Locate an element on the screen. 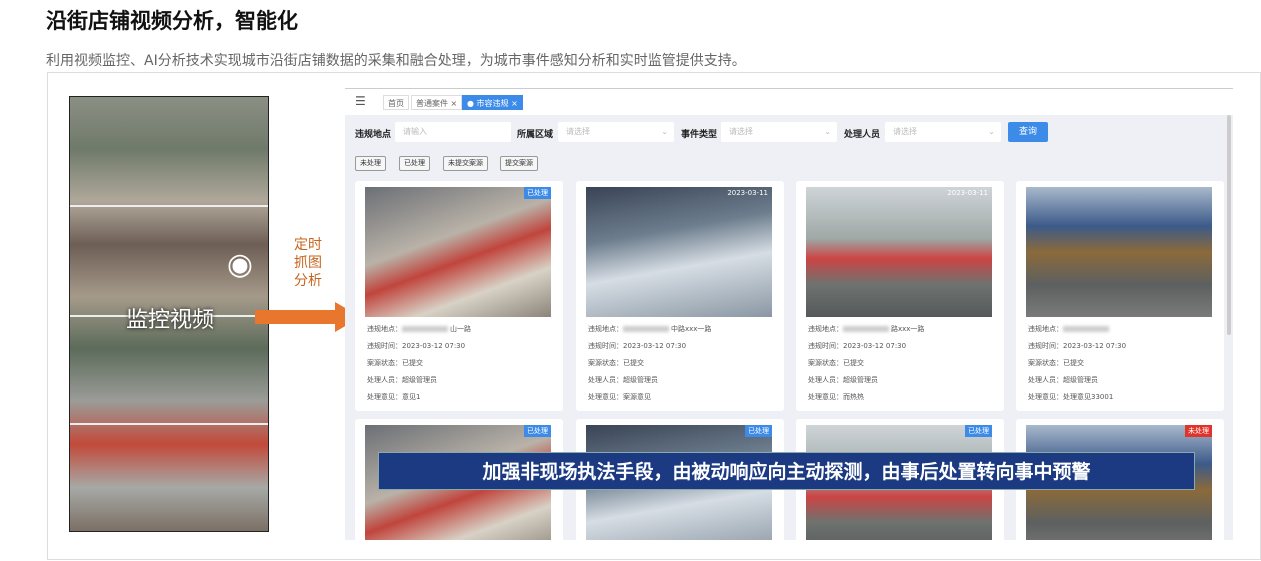 This screenshot has width=1261, height=561. card-field-opinion: 处理意见：意见1 is located at coordinates (393, 397).